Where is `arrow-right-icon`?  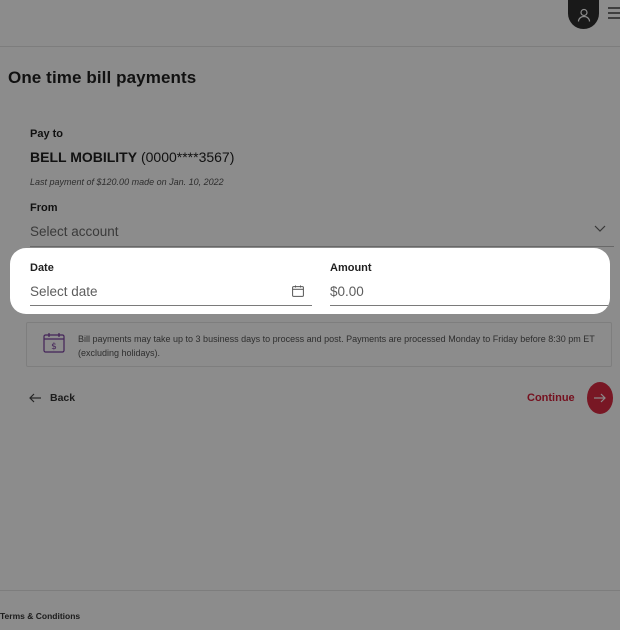
arrow-right-icon is located at coordinates (599, 397).